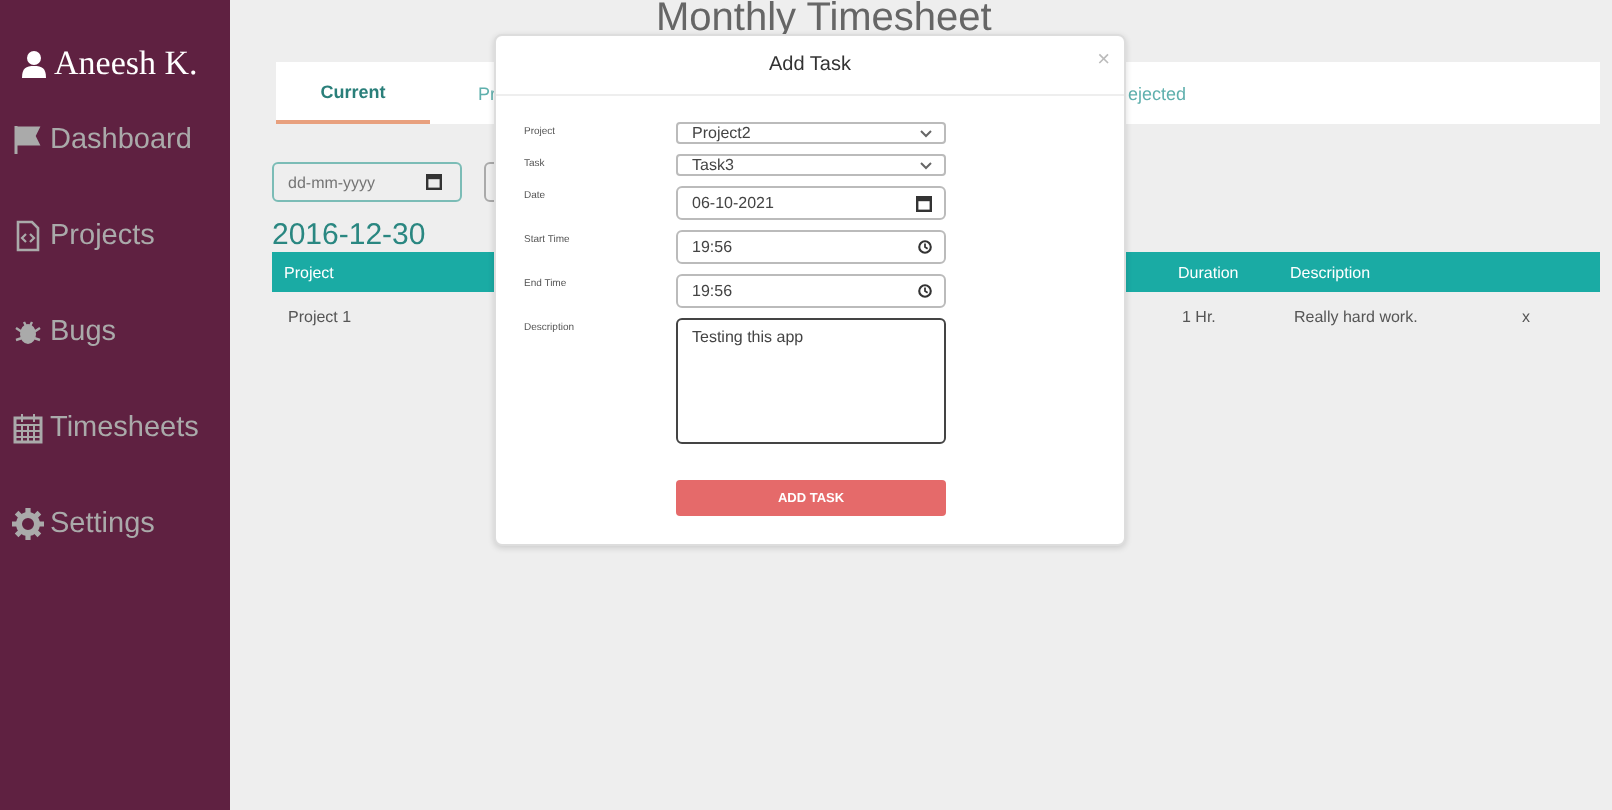 The image size is (1612, 810). Describe the element at coordinates (1222, 272) in the screenshot. I see `column-header: Duration` at that location.